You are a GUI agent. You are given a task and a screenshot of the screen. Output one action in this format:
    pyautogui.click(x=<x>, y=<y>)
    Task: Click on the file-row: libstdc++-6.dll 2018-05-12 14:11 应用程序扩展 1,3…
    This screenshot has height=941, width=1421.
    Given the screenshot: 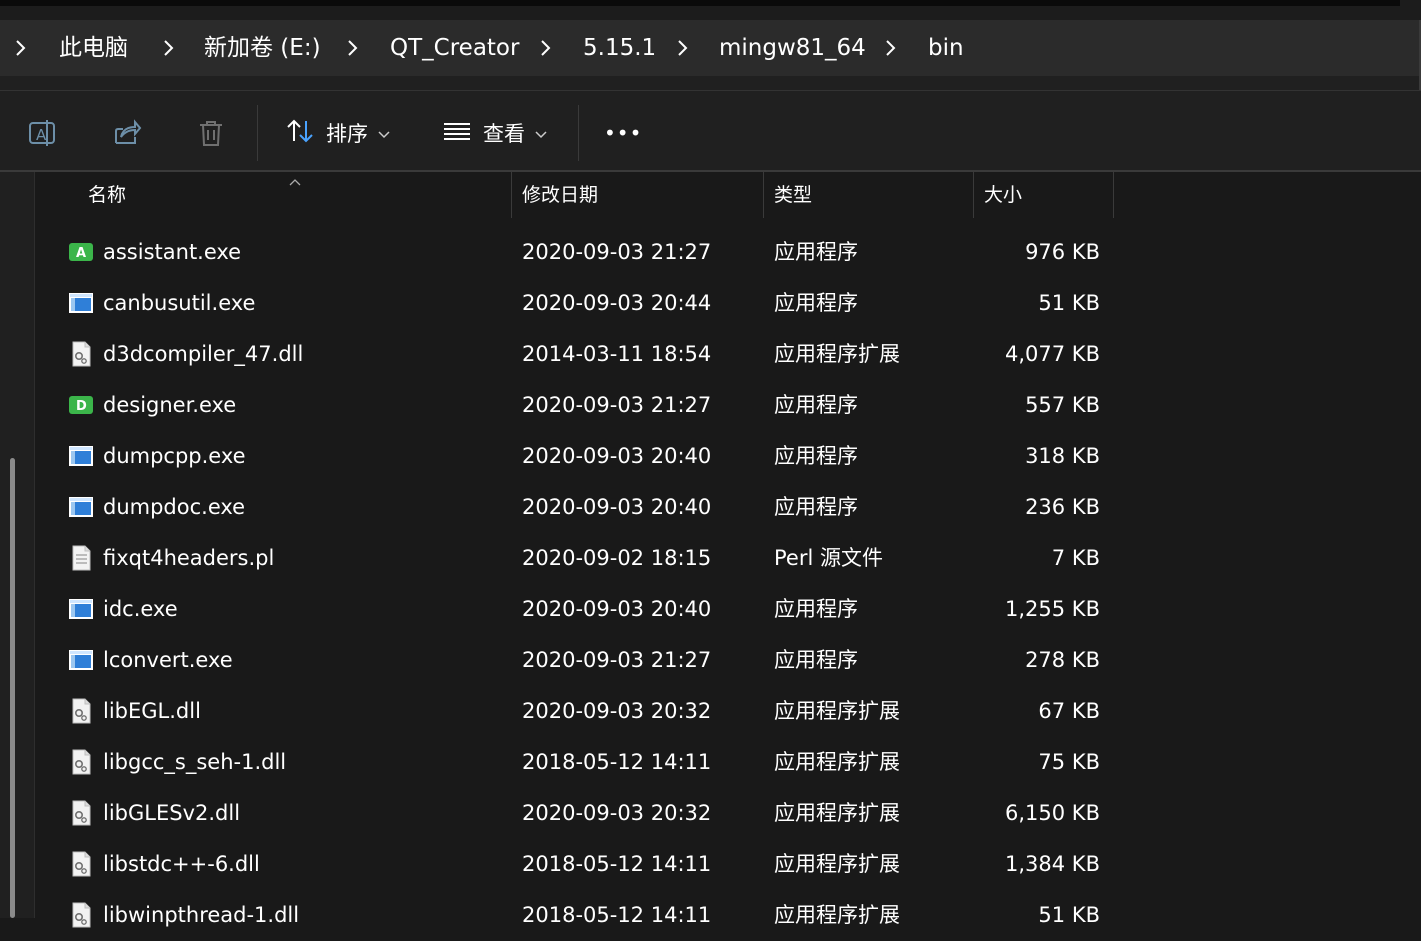 What is the action you would take?
    pyautogui.click(x=584, y=864)
    